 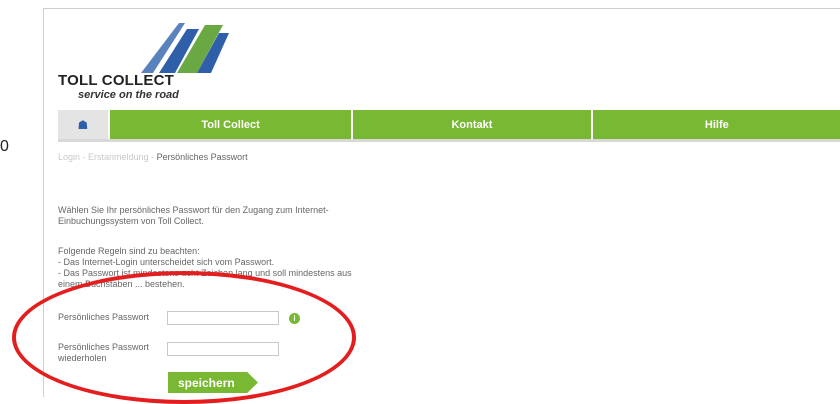 What do you see at coordinates (185, 48) in the screenshot?
I see `logo-graphic` at bounding box center [185, 48].